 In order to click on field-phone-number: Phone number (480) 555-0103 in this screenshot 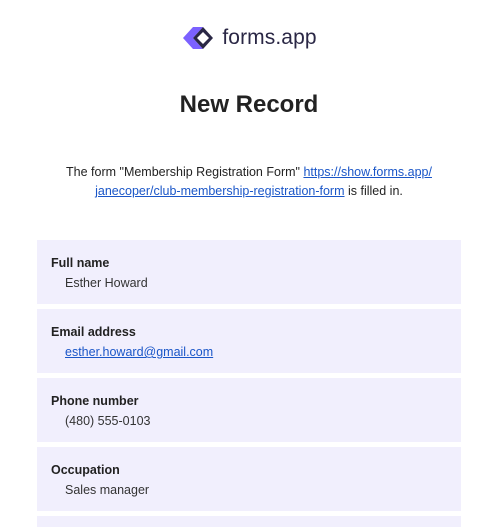, I will do `click(249, 410)`.